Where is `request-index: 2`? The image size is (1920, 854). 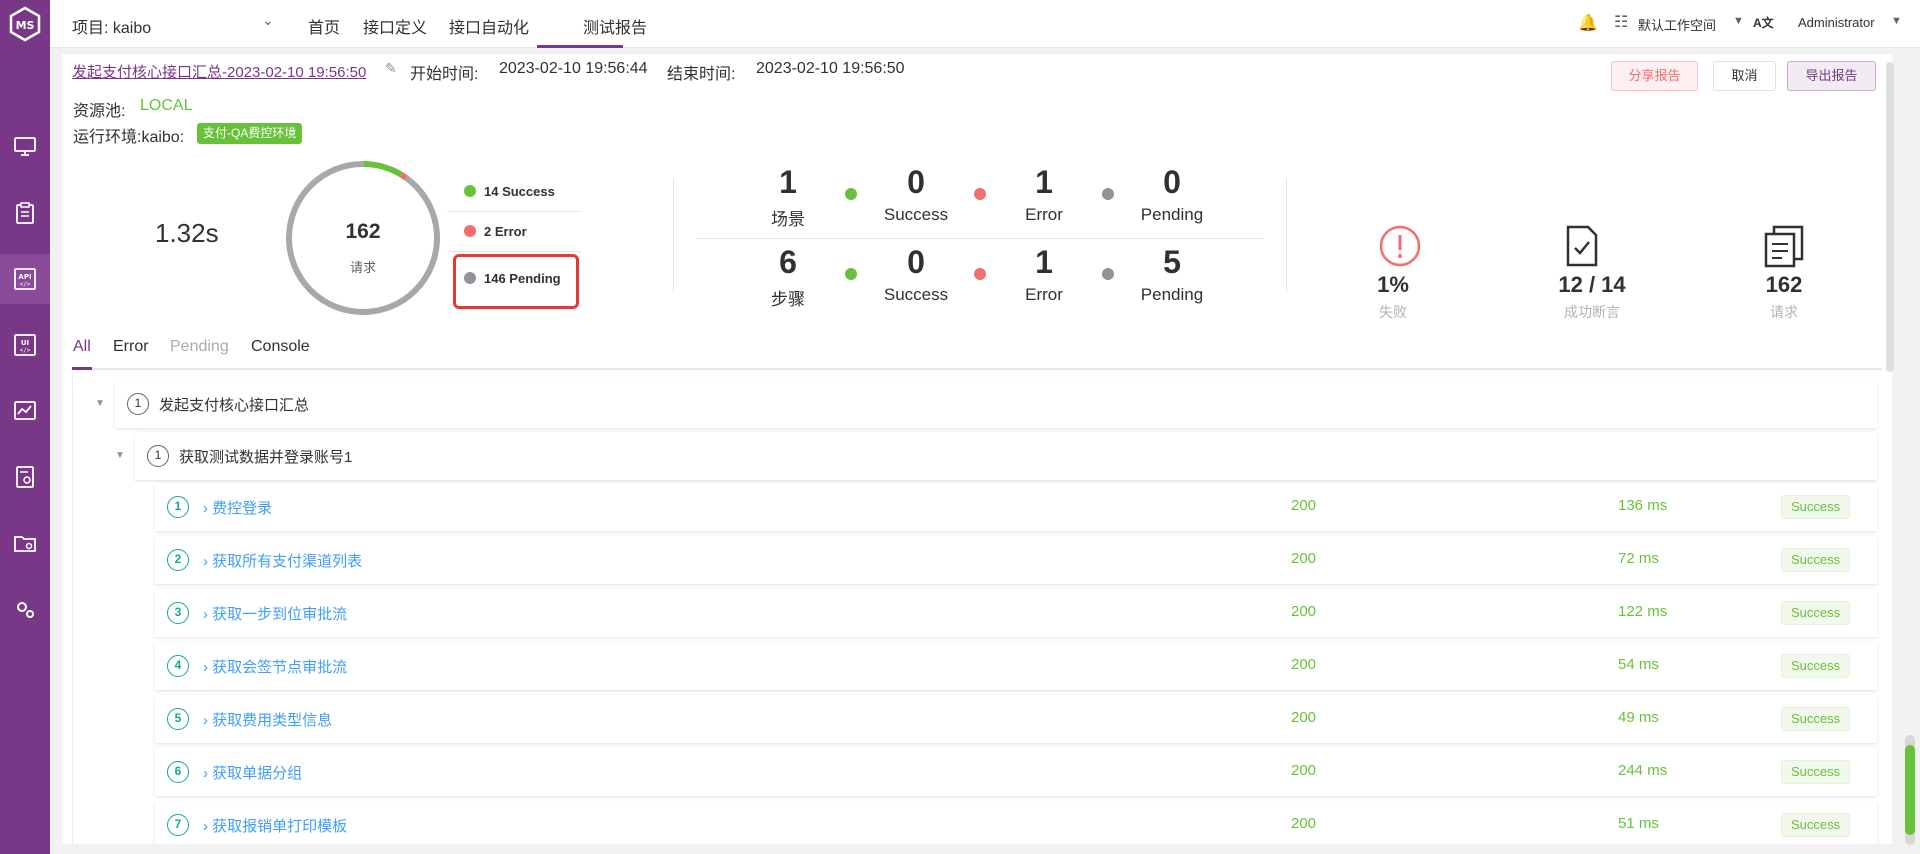 request-index: 2 is located at coordinates (178, 560).